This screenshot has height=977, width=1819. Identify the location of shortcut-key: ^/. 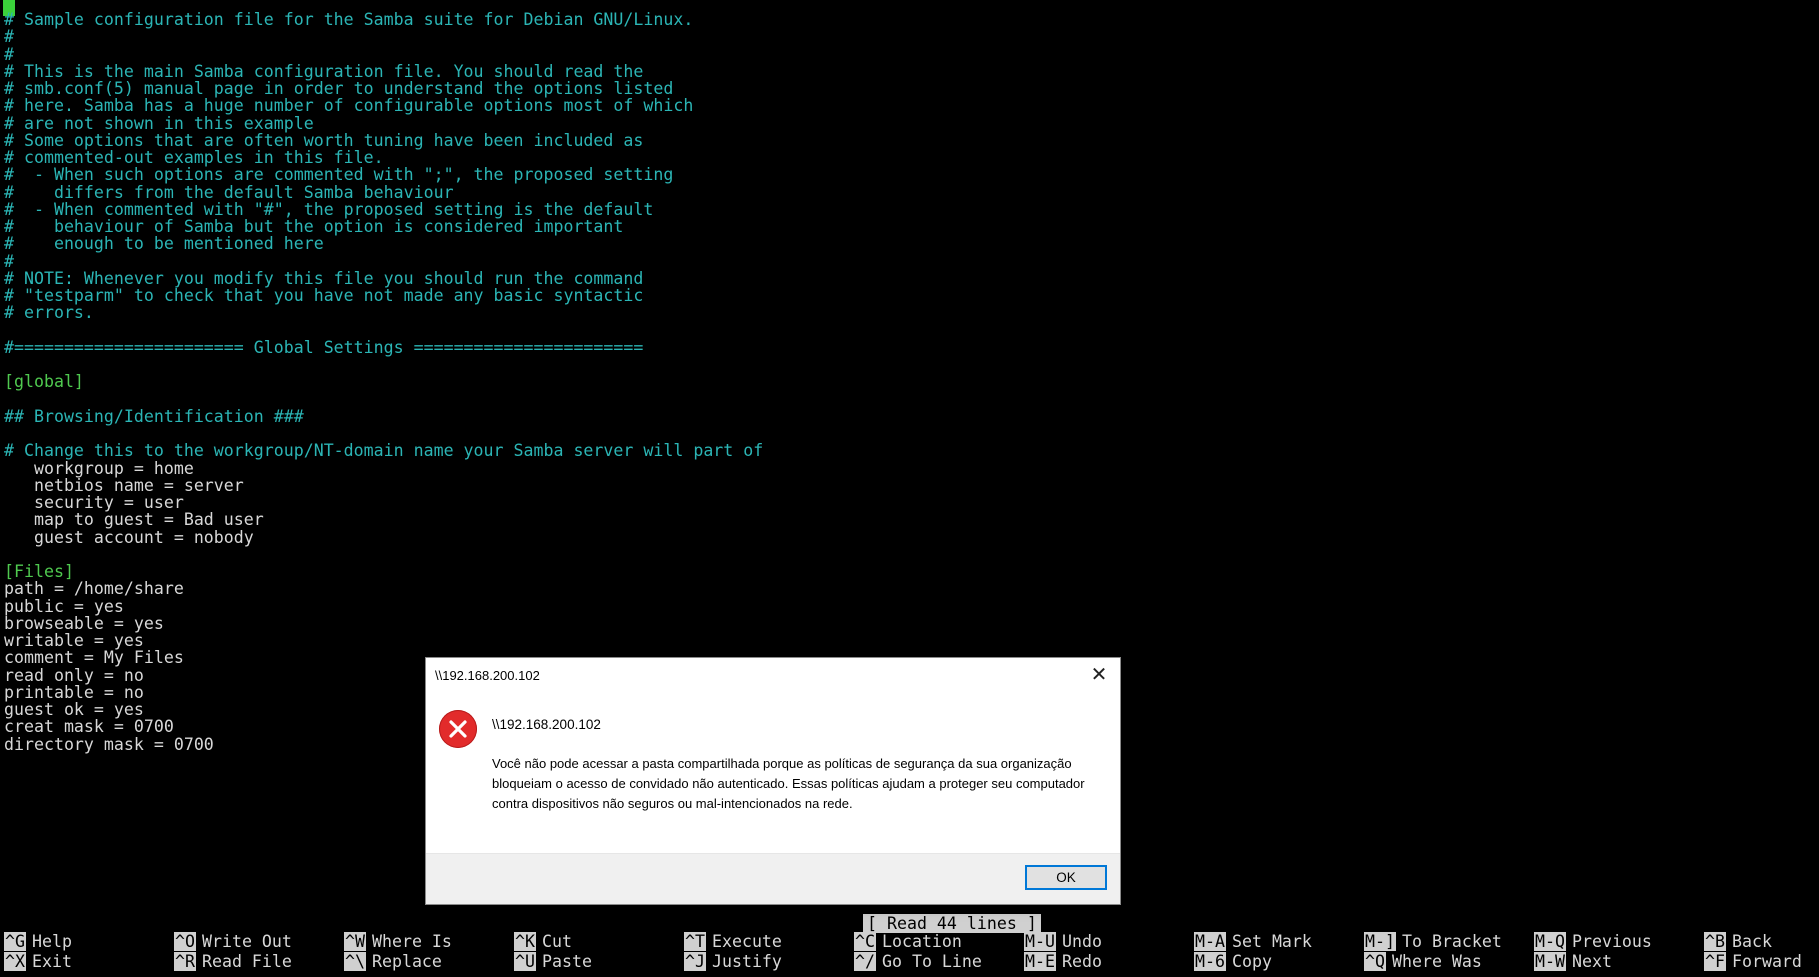
(865, 961).